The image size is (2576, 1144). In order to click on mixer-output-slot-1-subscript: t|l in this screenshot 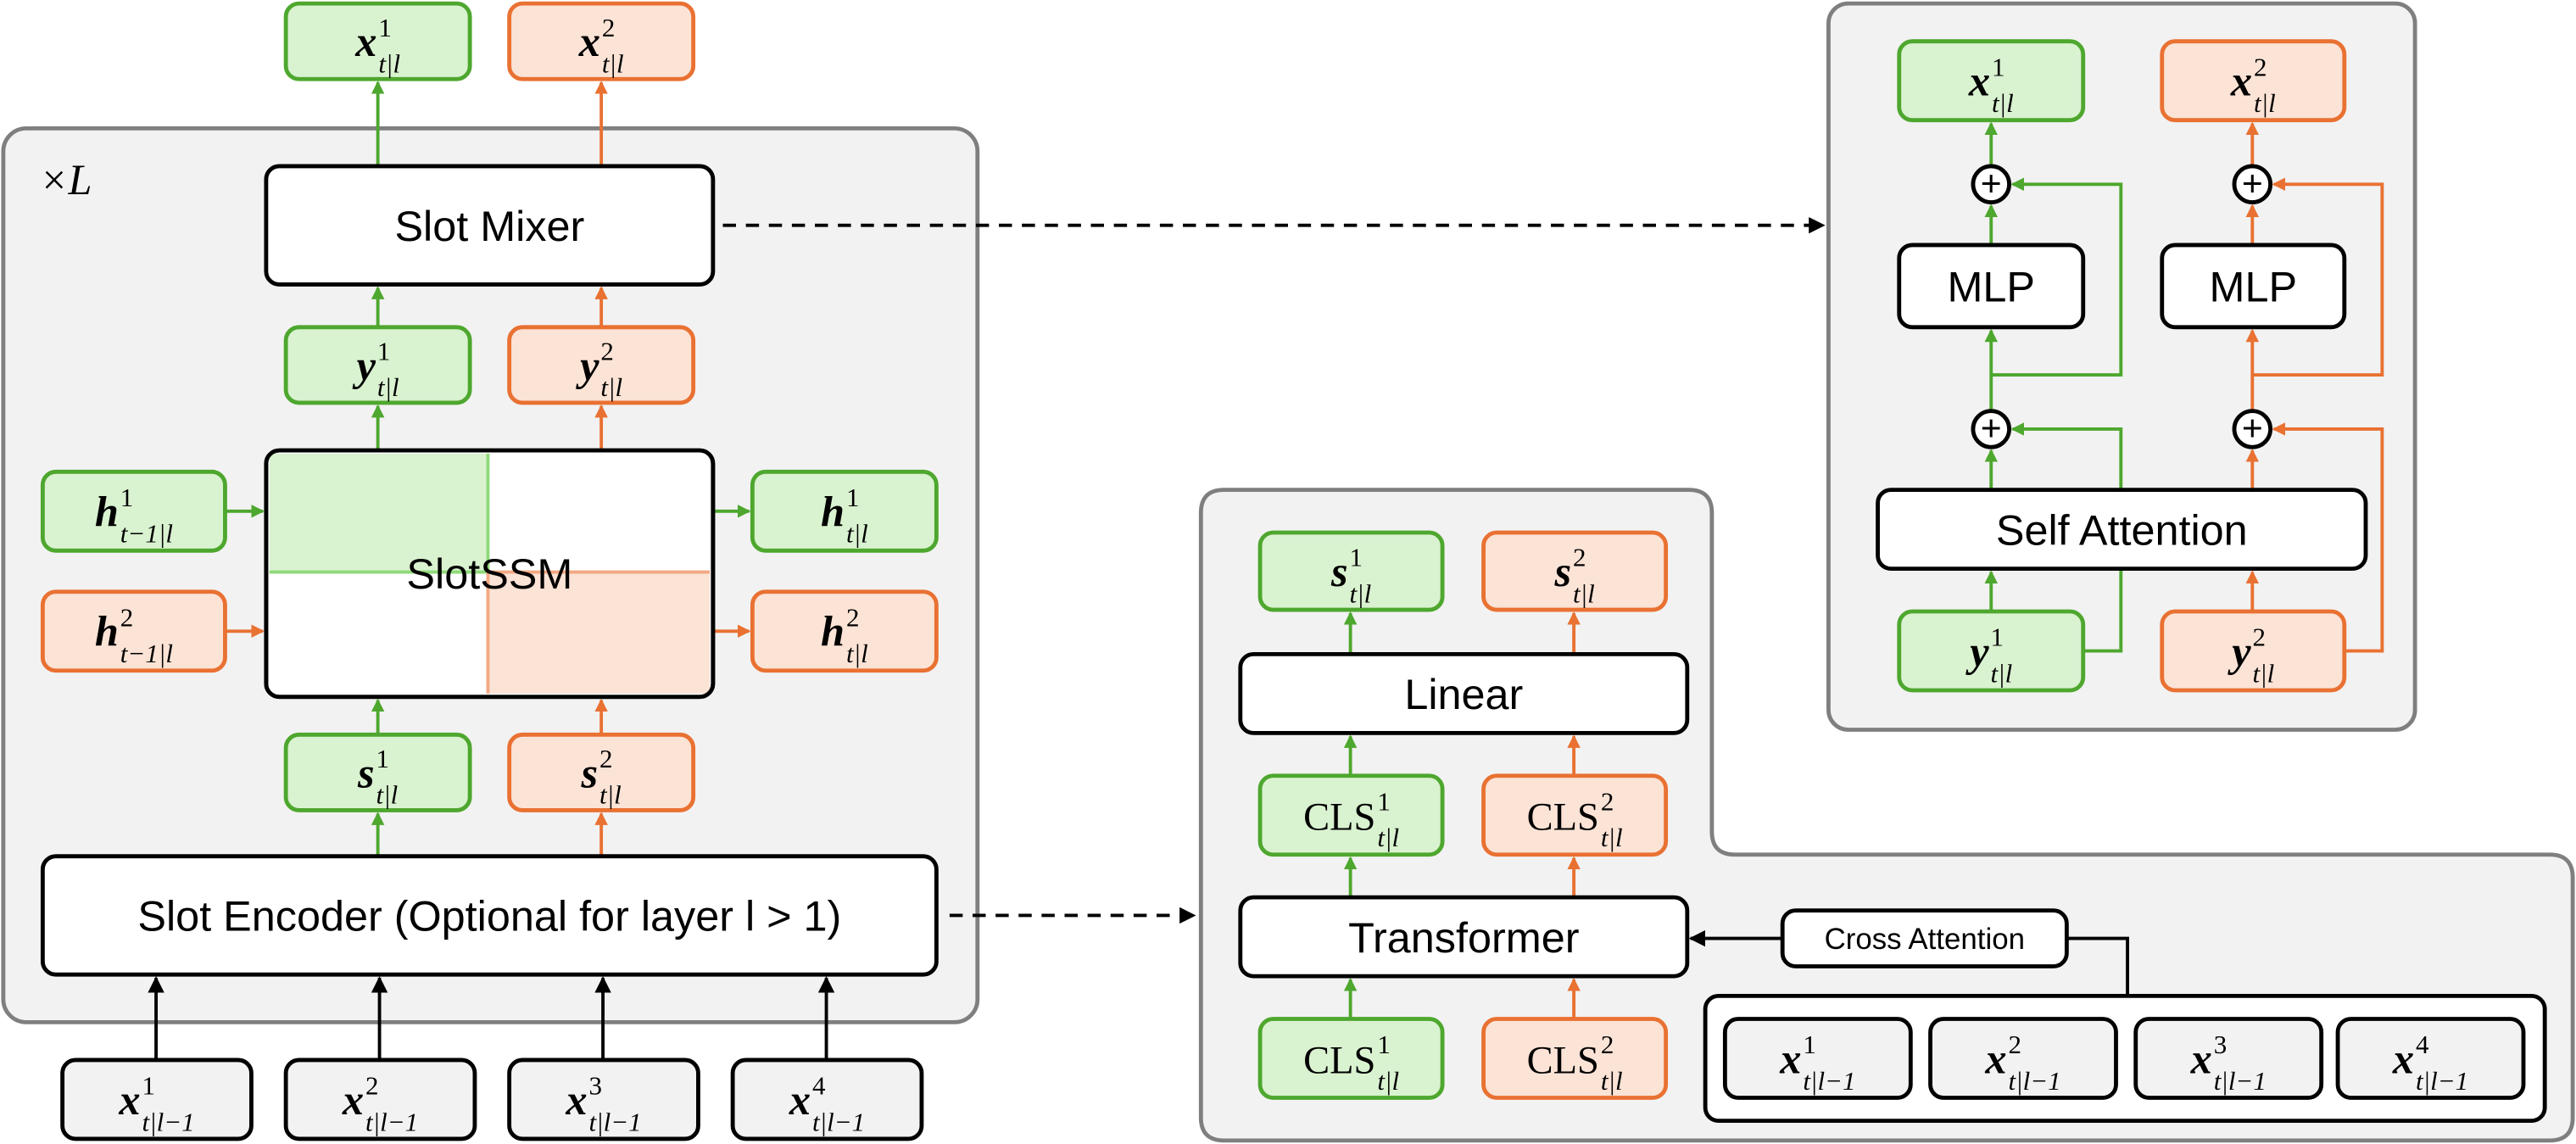, I will do `click(2003, 103)`.